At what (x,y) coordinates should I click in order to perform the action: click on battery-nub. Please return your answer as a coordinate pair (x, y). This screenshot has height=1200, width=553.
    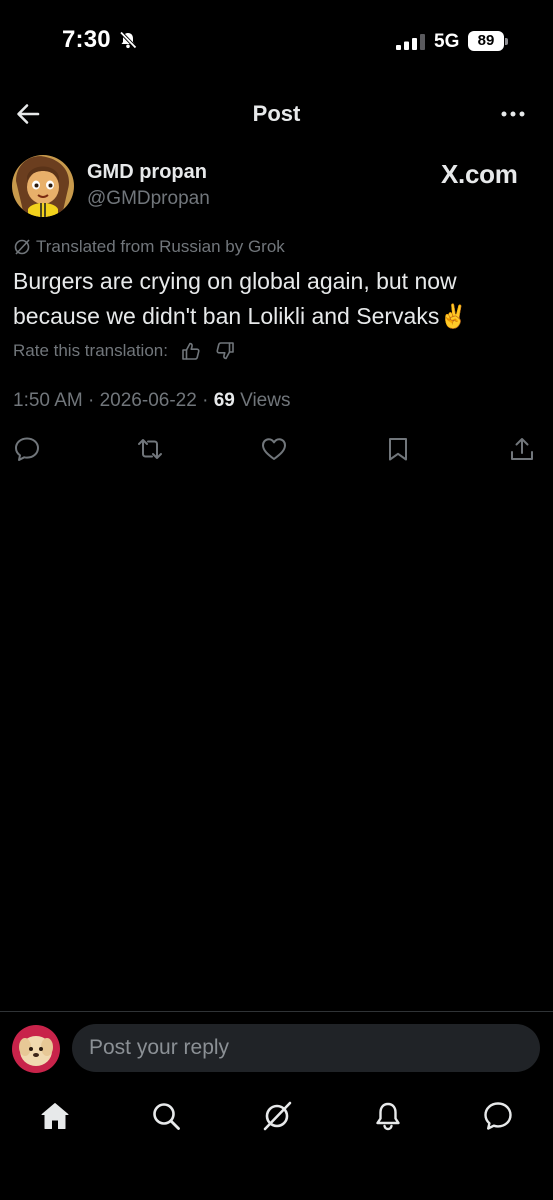
    Looking at the image, I should click on (506, 41).